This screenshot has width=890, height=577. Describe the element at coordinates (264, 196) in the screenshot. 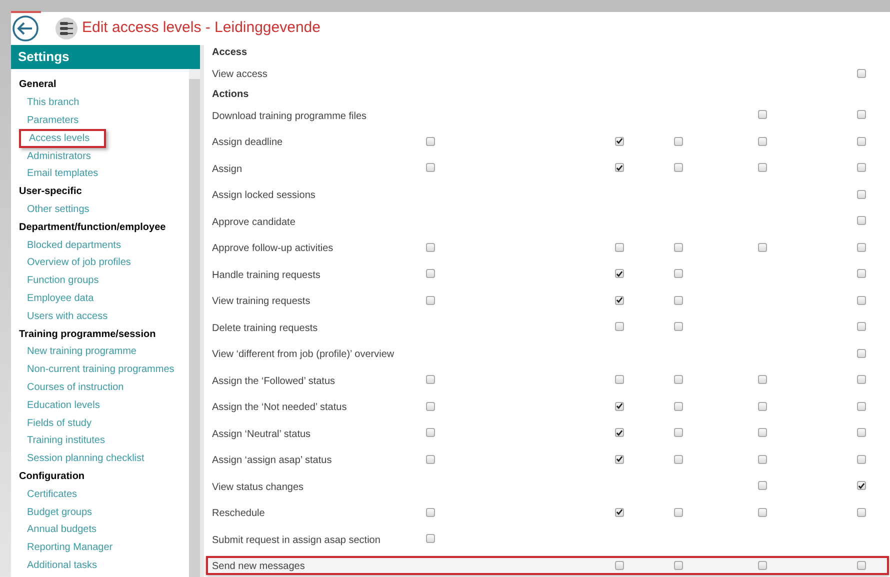

I see `permission-label: Assign locked sessions` at that location.